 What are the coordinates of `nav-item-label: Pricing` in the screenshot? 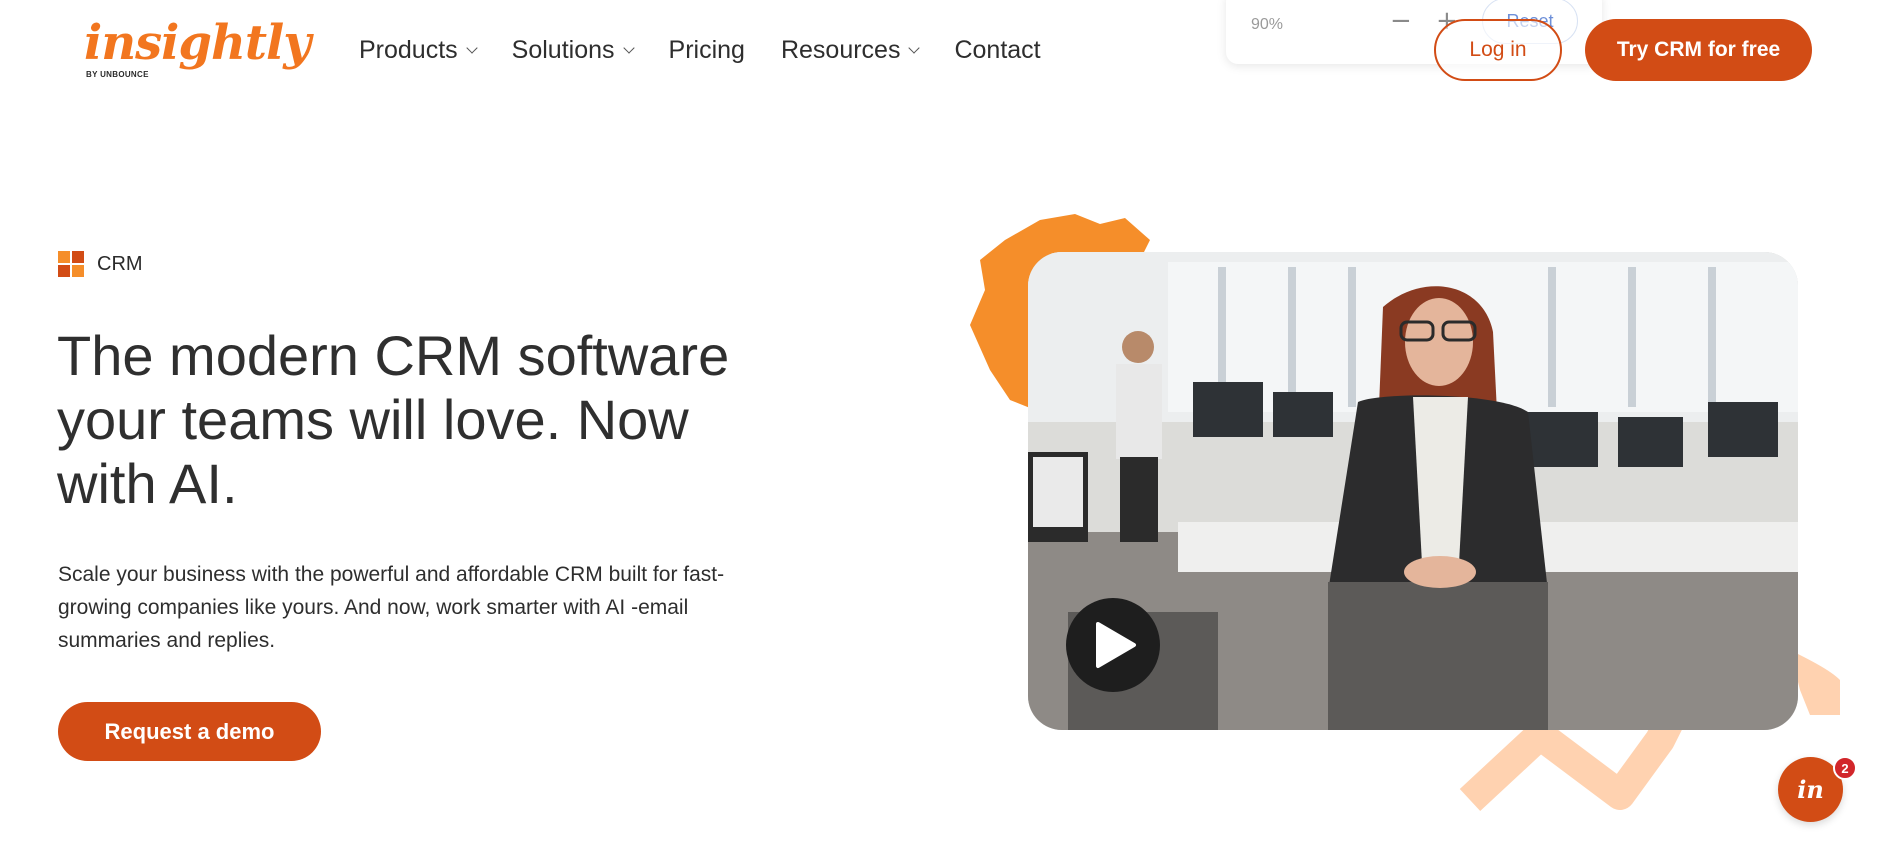 It's located at (706, 49).